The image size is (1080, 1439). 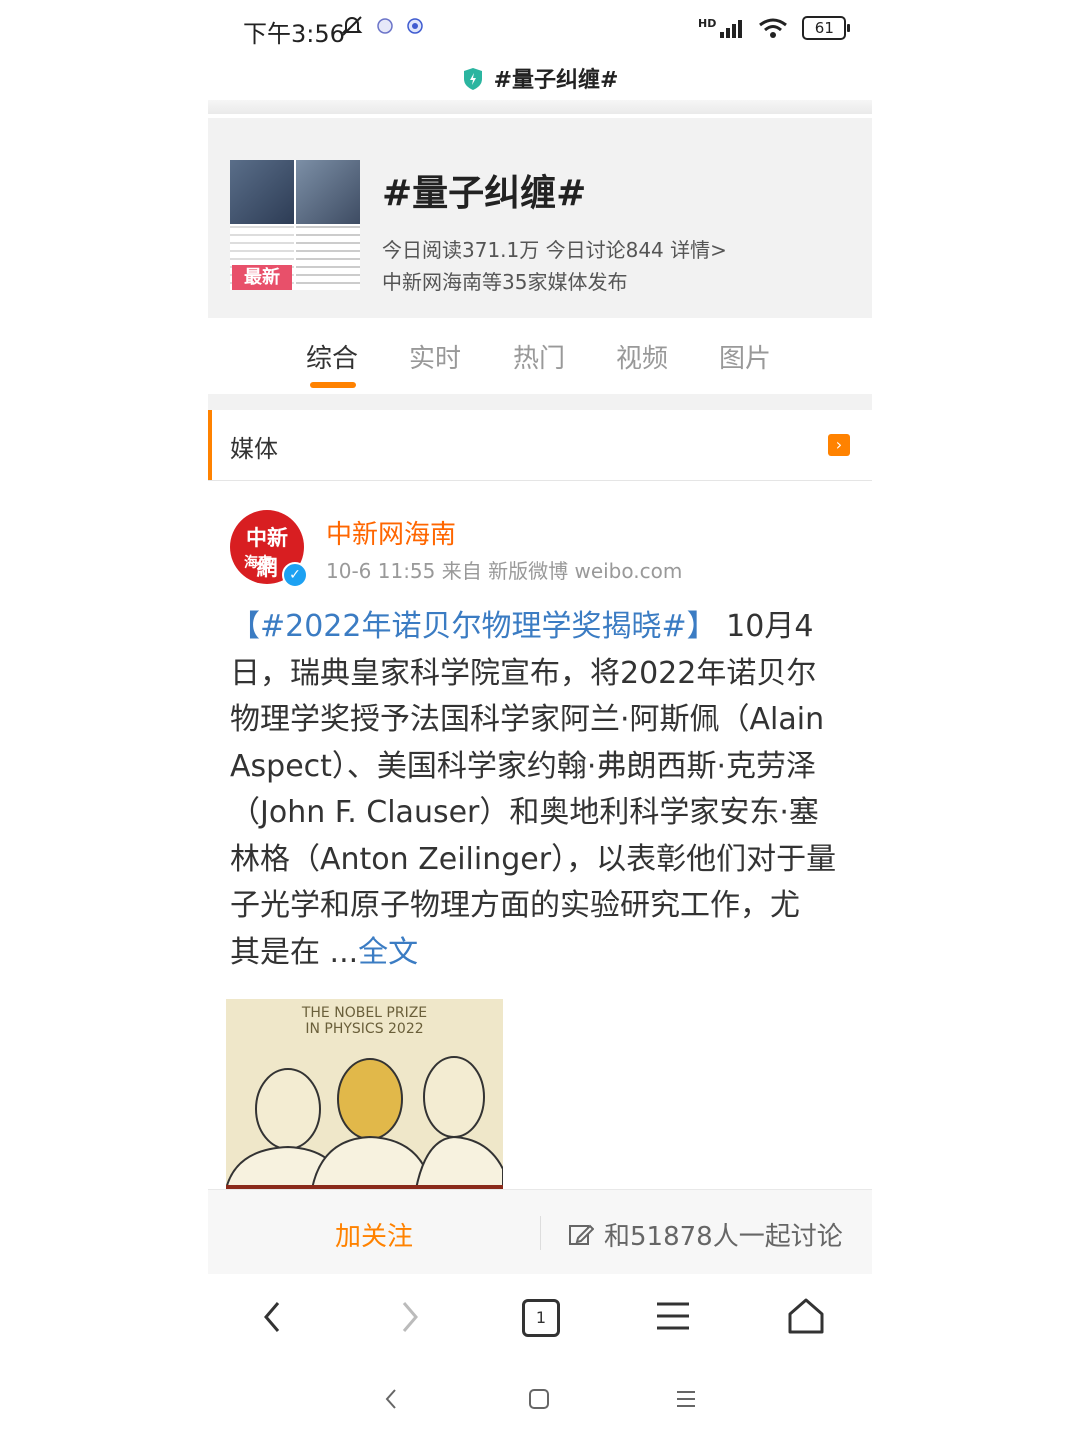 I want to click on top-divider, so click(x=540, y=107).